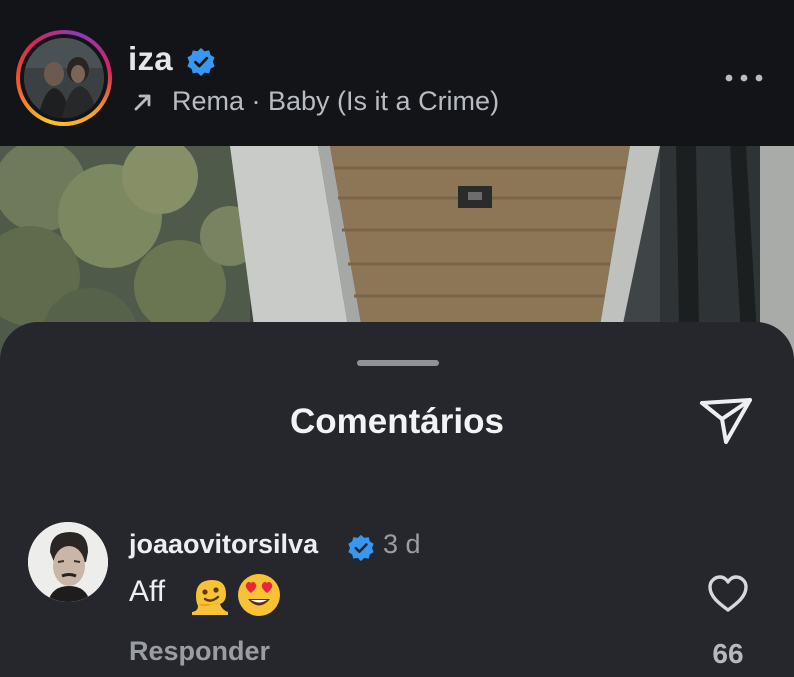 Image resolution: width=794 pixels, height=677 pixels. What do you see at coordinates (726, 420) in the screenshot?
I see `send-icon` at bounding box center [726, 420].